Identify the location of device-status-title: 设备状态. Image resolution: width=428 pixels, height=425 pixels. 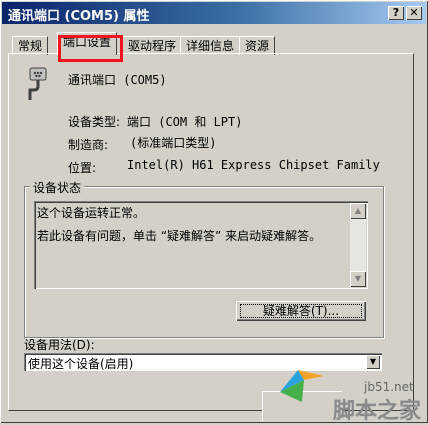
(57, 187).